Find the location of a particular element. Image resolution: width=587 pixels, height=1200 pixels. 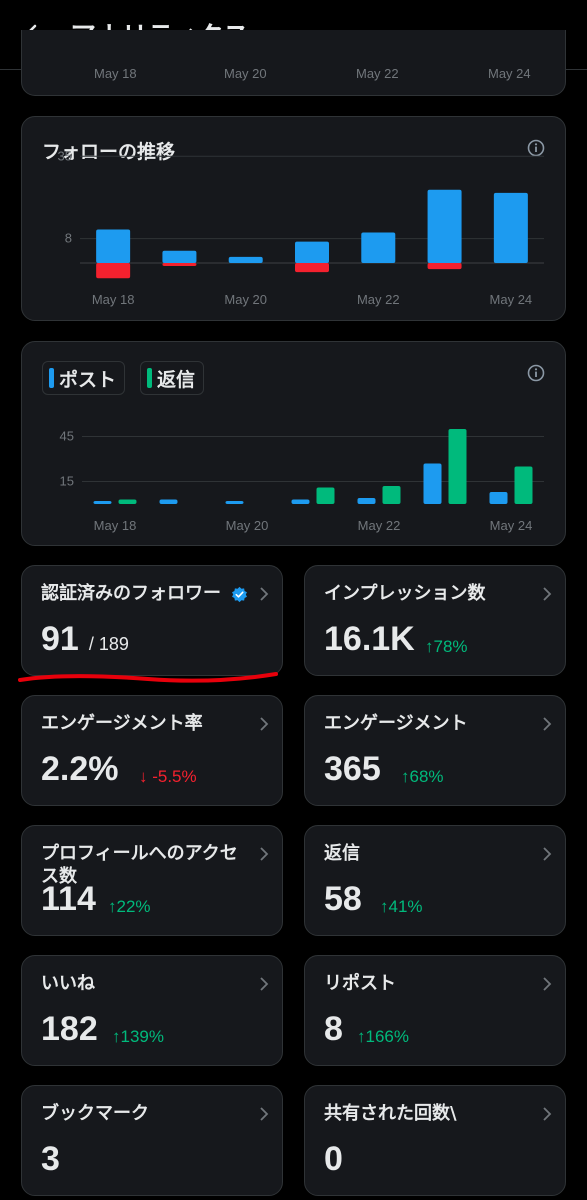

metric-value: 182 is located at coordinates (69, 1029).